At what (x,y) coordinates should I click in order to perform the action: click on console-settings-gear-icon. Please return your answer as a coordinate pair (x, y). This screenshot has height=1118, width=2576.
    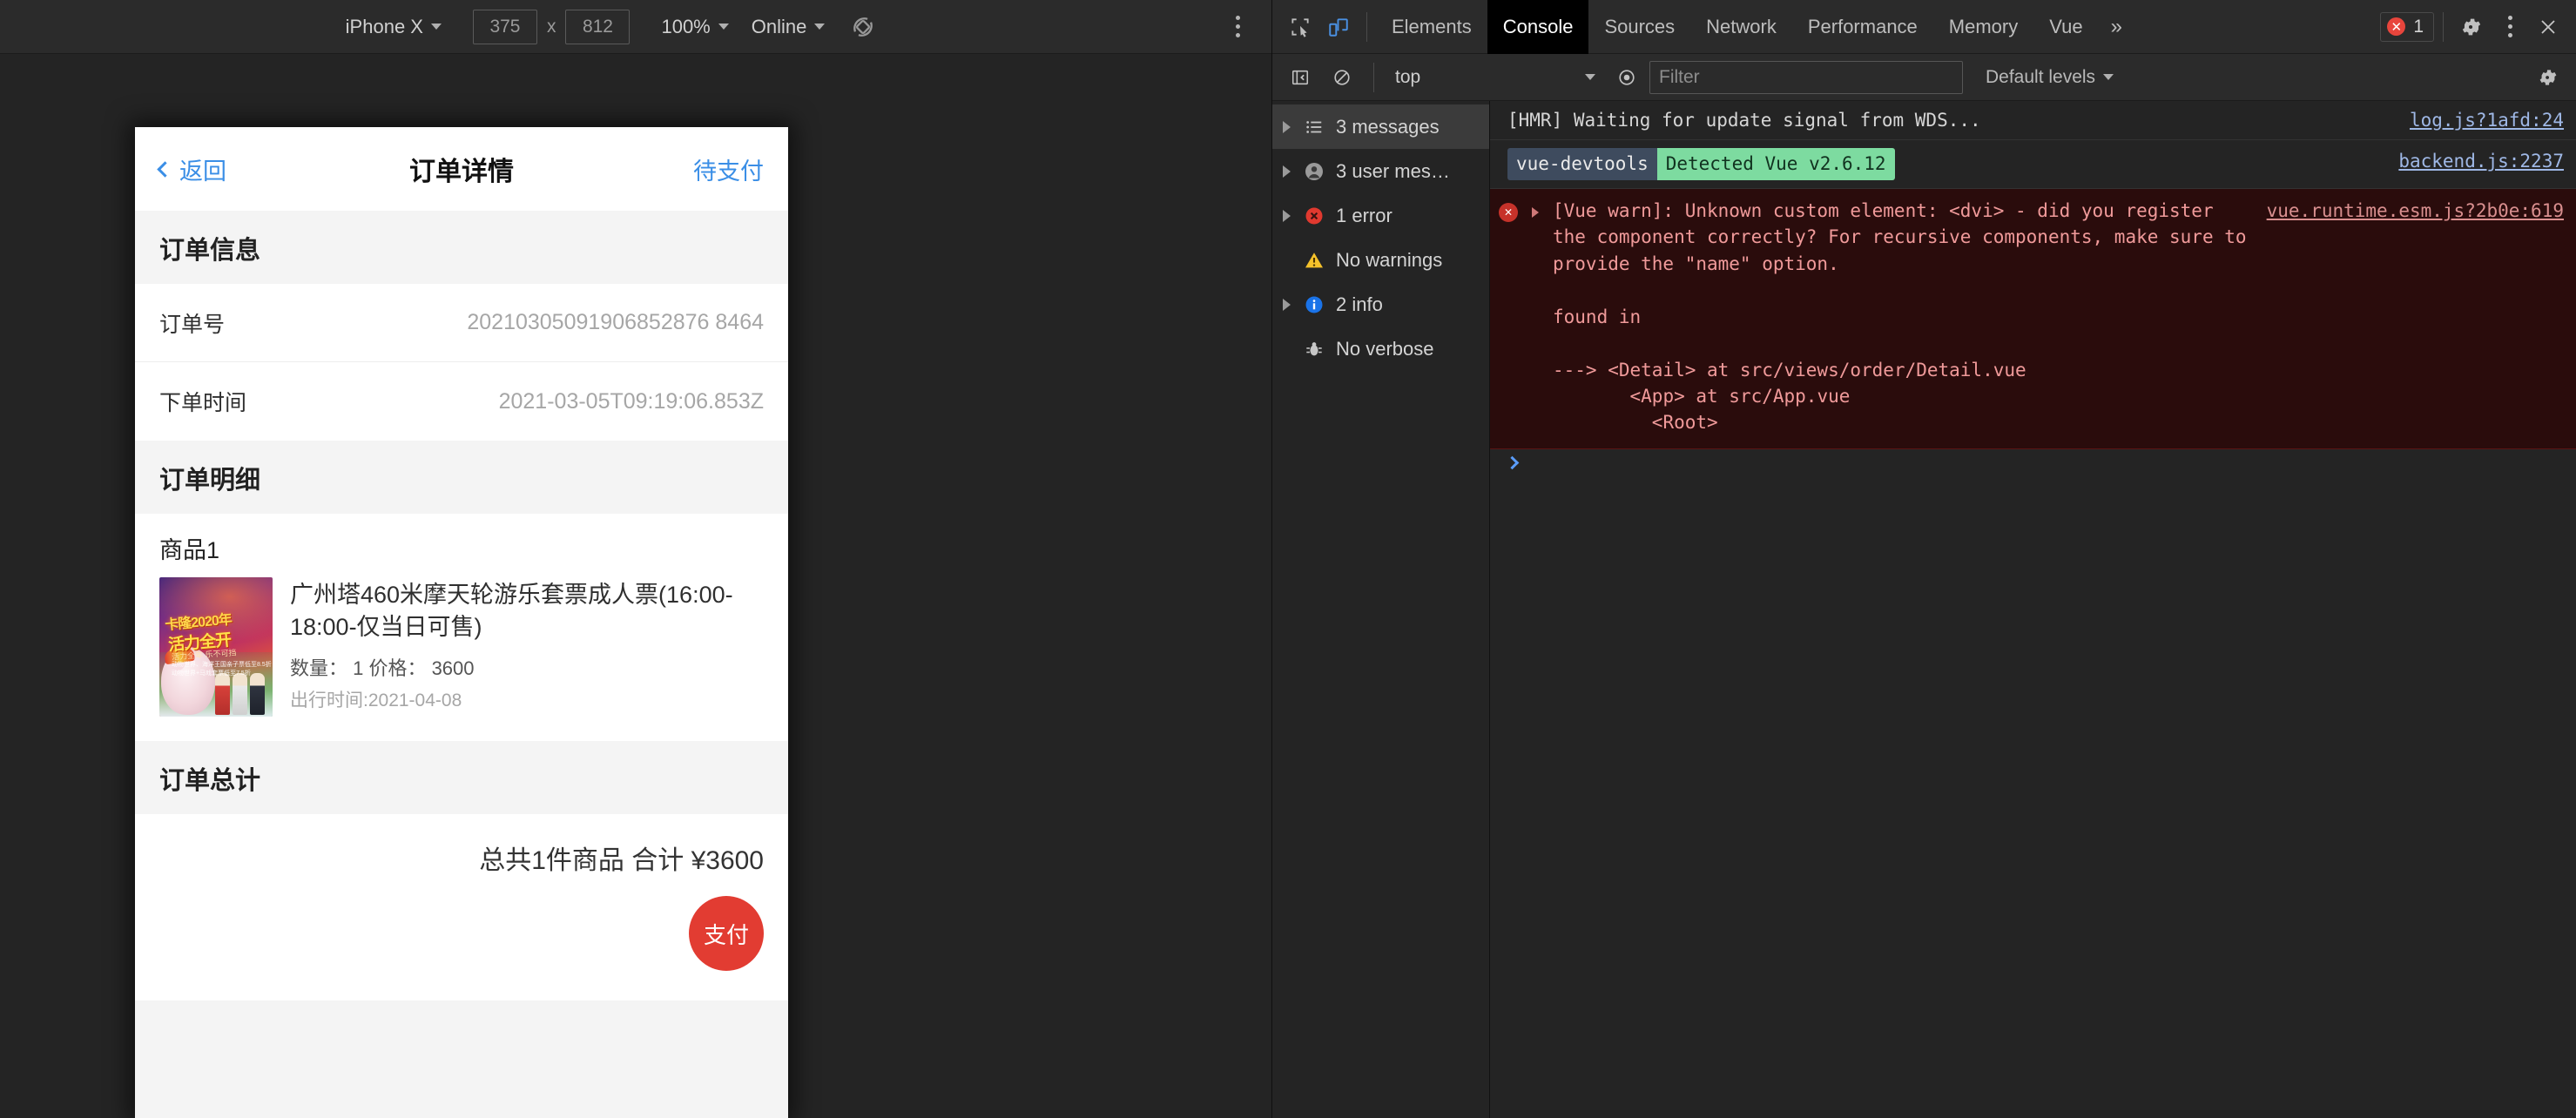
    Looking at the image, I should click on (2548, 78).